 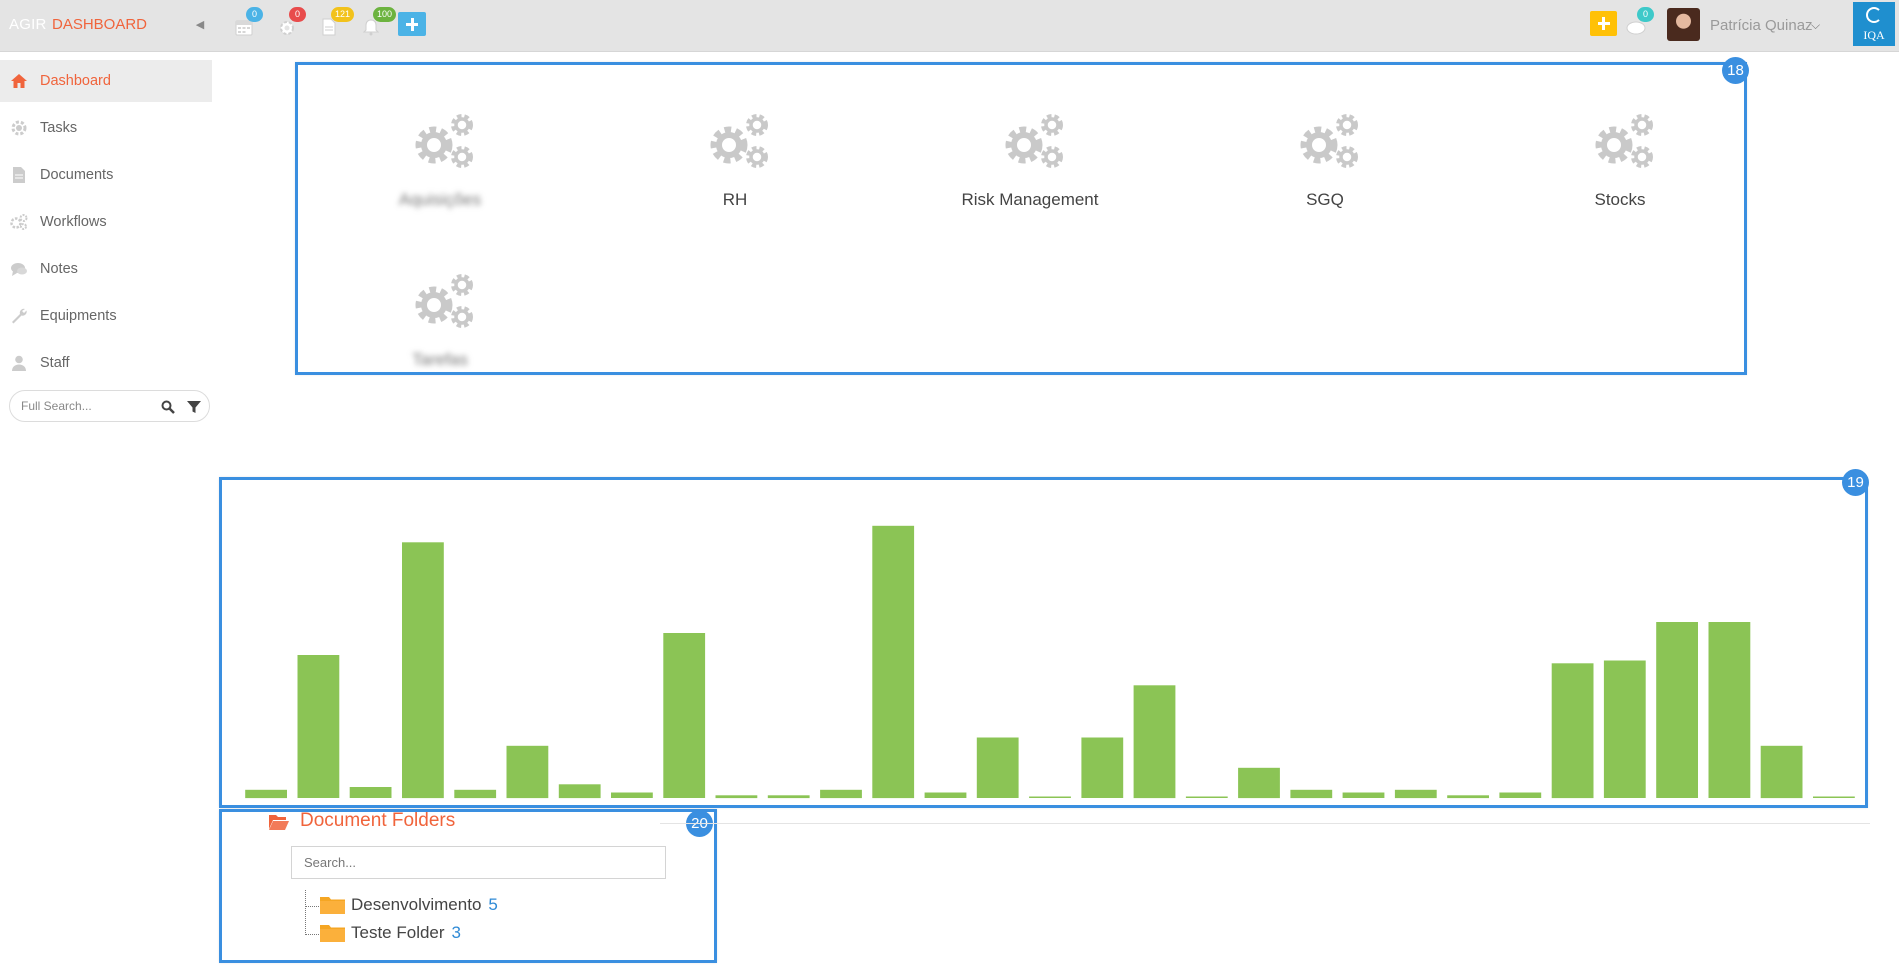 What do you see at coordinates (1874, 15) in the screenshot?
I see `logo-swirl-icon` at bounding box center [1874, 15].